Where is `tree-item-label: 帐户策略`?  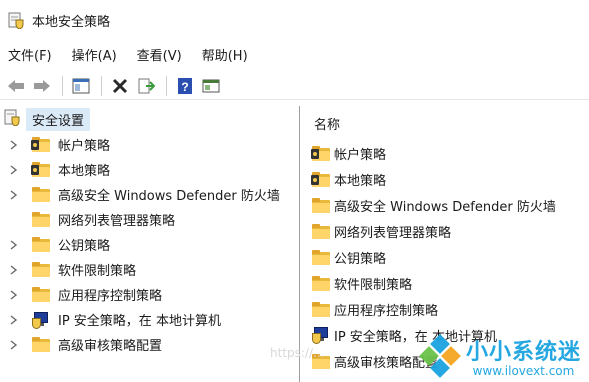 tree-item-label: 帐户策略 is located at coordinates (84, 146).